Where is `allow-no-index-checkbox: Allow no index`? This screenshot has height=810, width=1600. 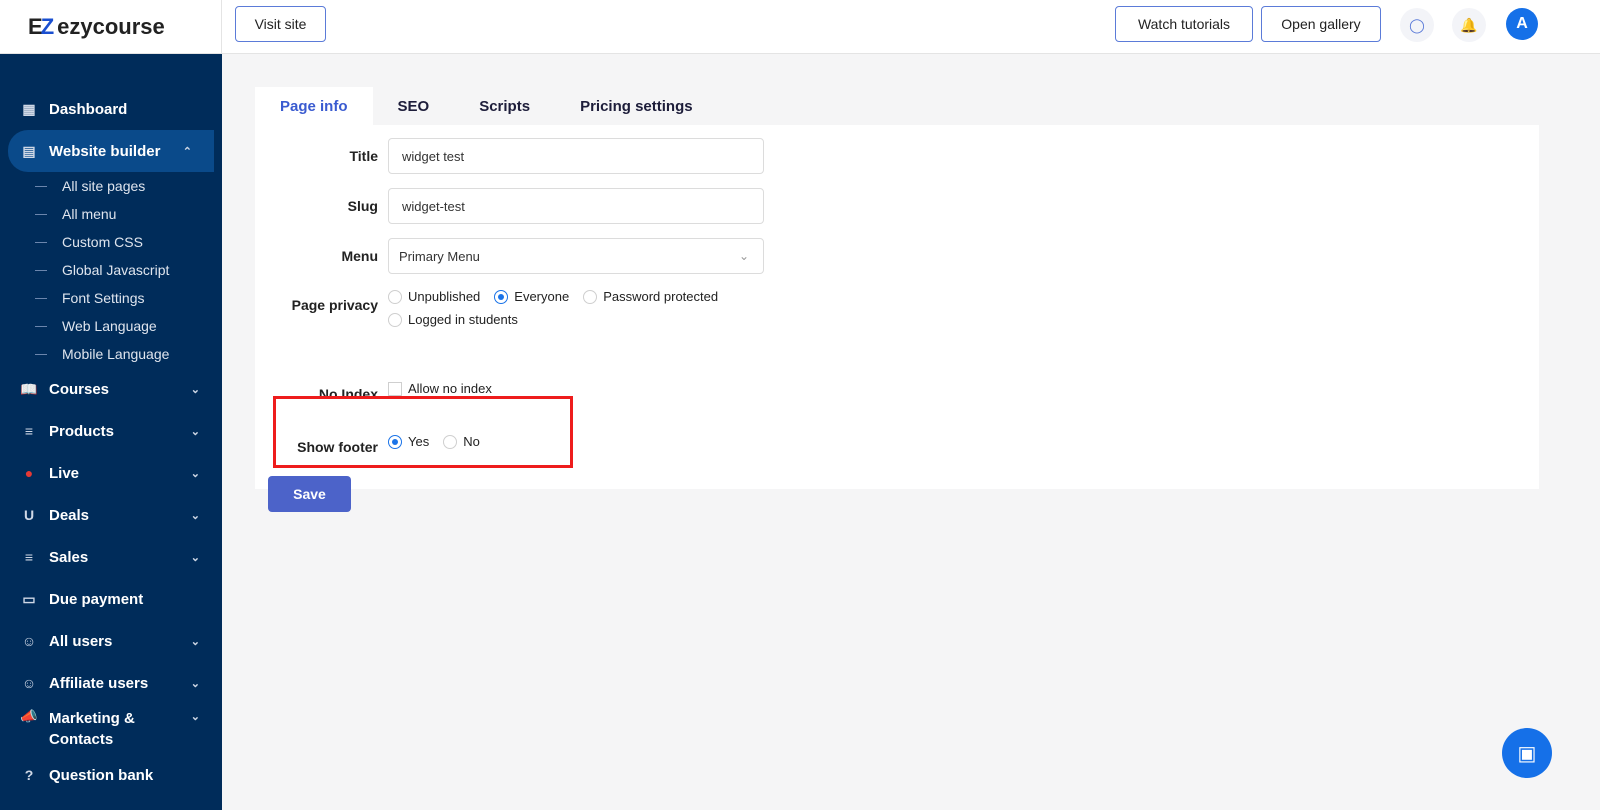
allow-no-index-checkbox: Allow no index is located at coordinates (440, 388).